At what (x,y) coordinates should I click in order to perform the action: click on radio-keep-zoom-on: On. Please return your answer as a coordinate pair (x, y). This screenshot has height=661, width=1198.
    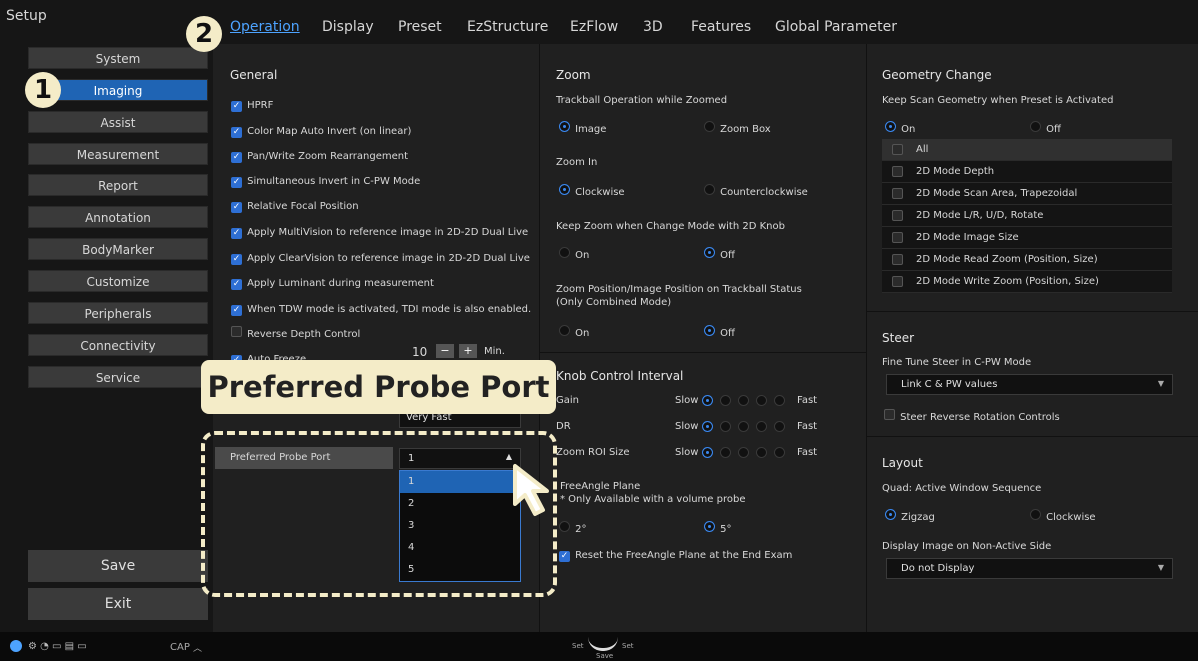
    Looking at the image, I should click on (574, 252).